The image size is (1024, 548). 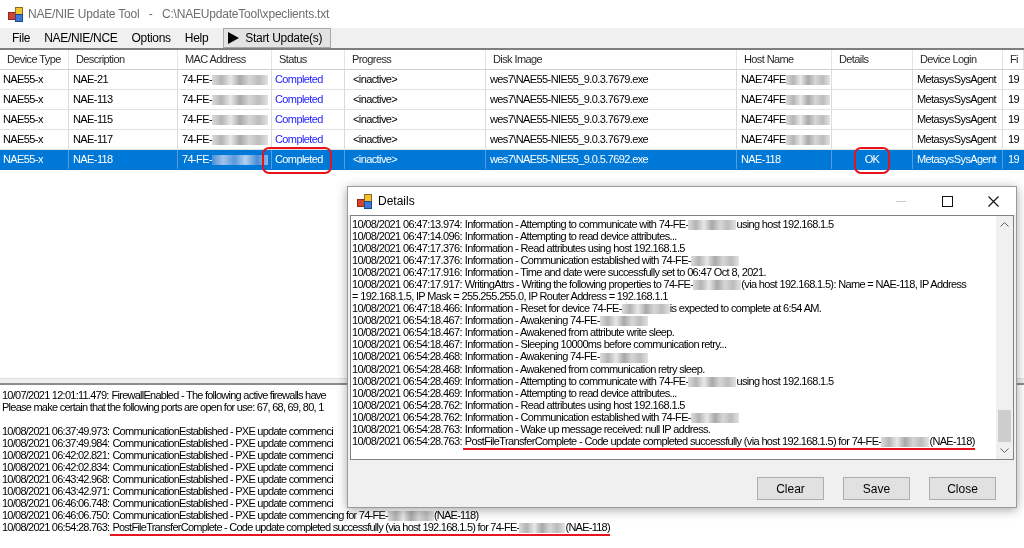 What do you see at coordinates (876, 488) in the screenshot?
I see `dialog-button: Save` at bounding box center [876, 488].